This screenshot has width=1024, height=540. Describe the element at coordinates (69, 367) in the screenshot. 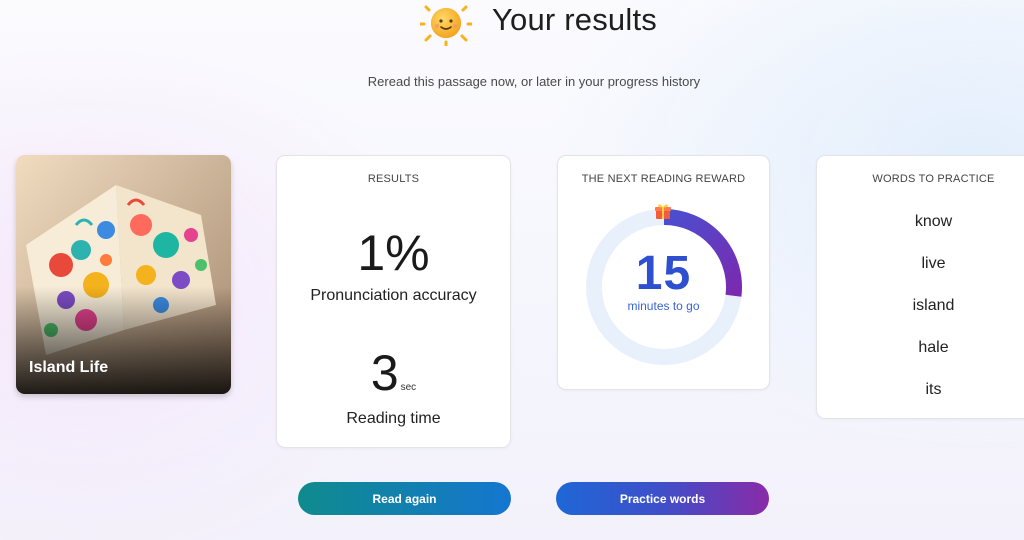

I see `book-title: Island Life` at that location.